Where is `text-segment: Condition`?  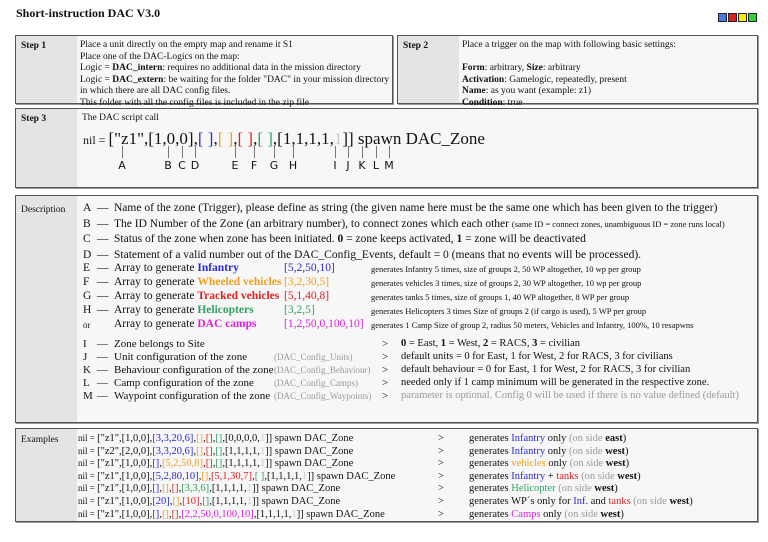 text-segment: Condition is located at coordinates (482, 102).